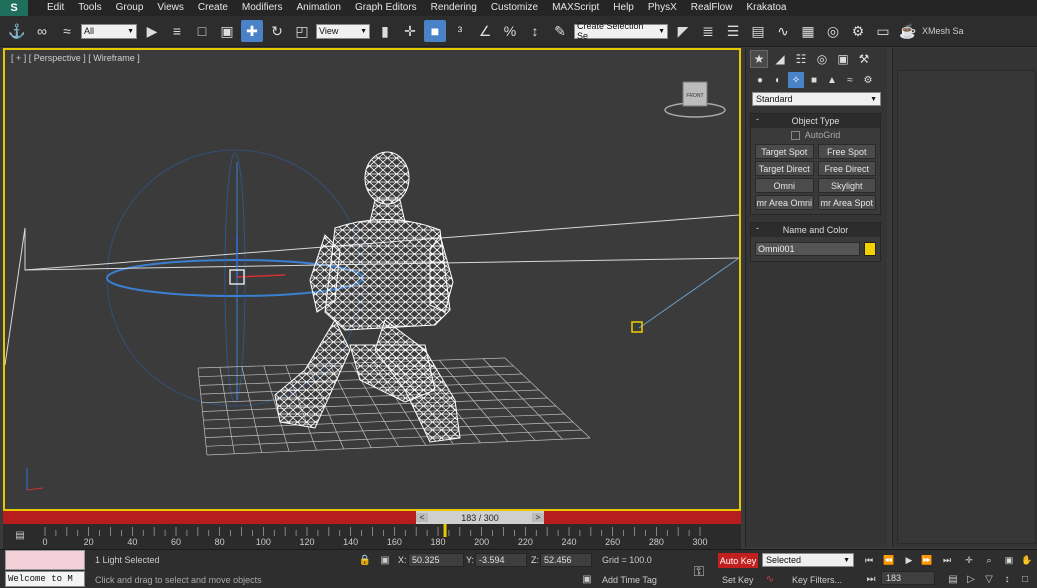  What do you see at coordinates (45, 560) in the screenshot?
I see `maxscript-listener-mini` at bounding box center [45, 560].